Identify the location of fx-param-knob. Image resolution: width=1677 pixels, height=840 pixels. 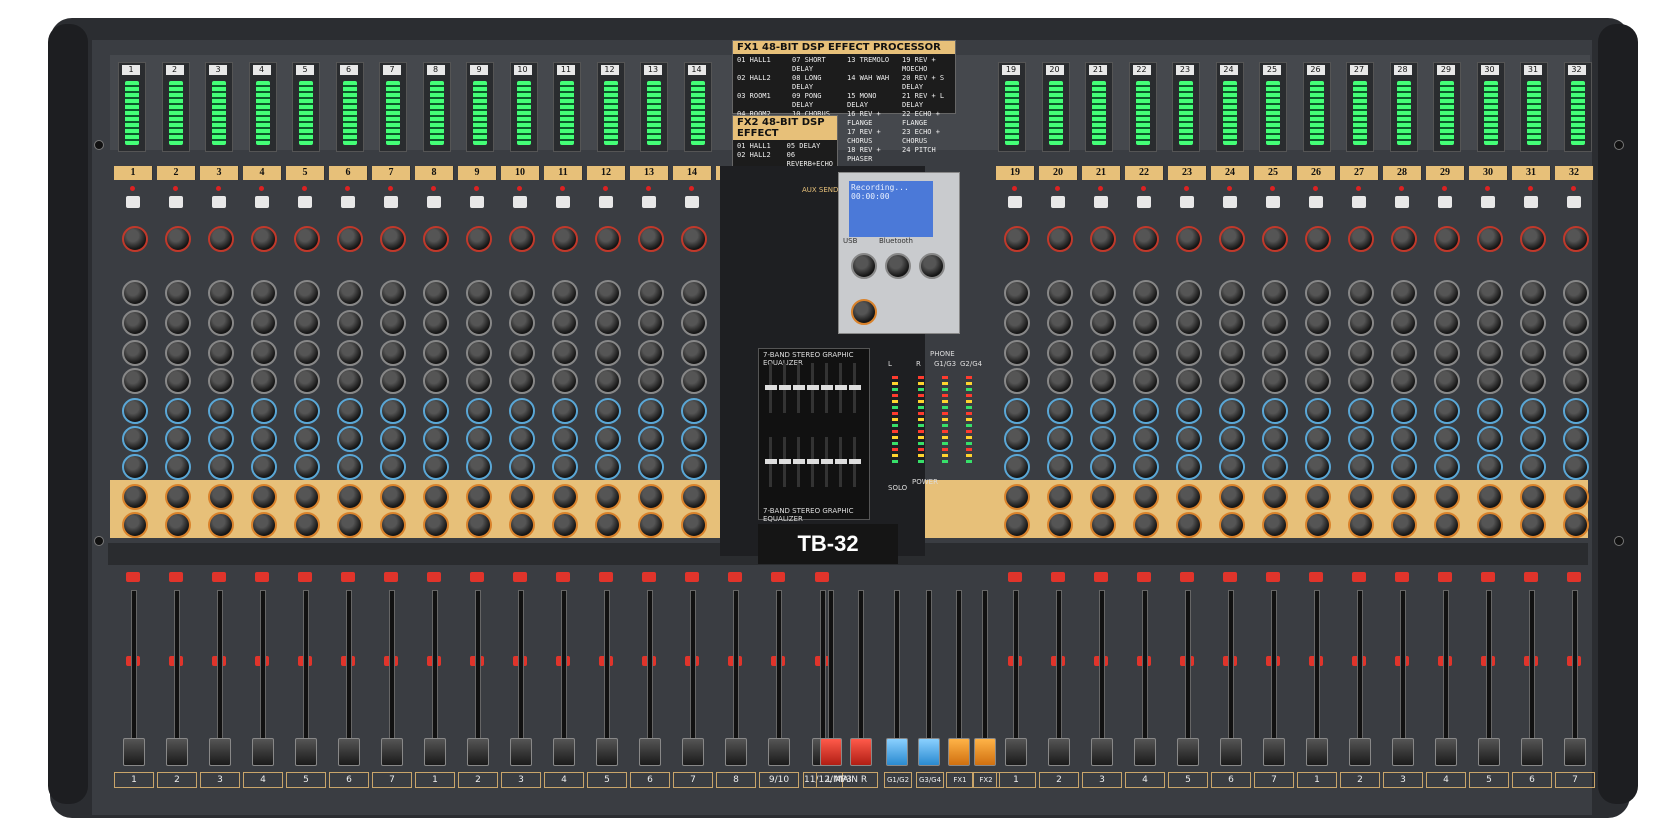
(864, 312).